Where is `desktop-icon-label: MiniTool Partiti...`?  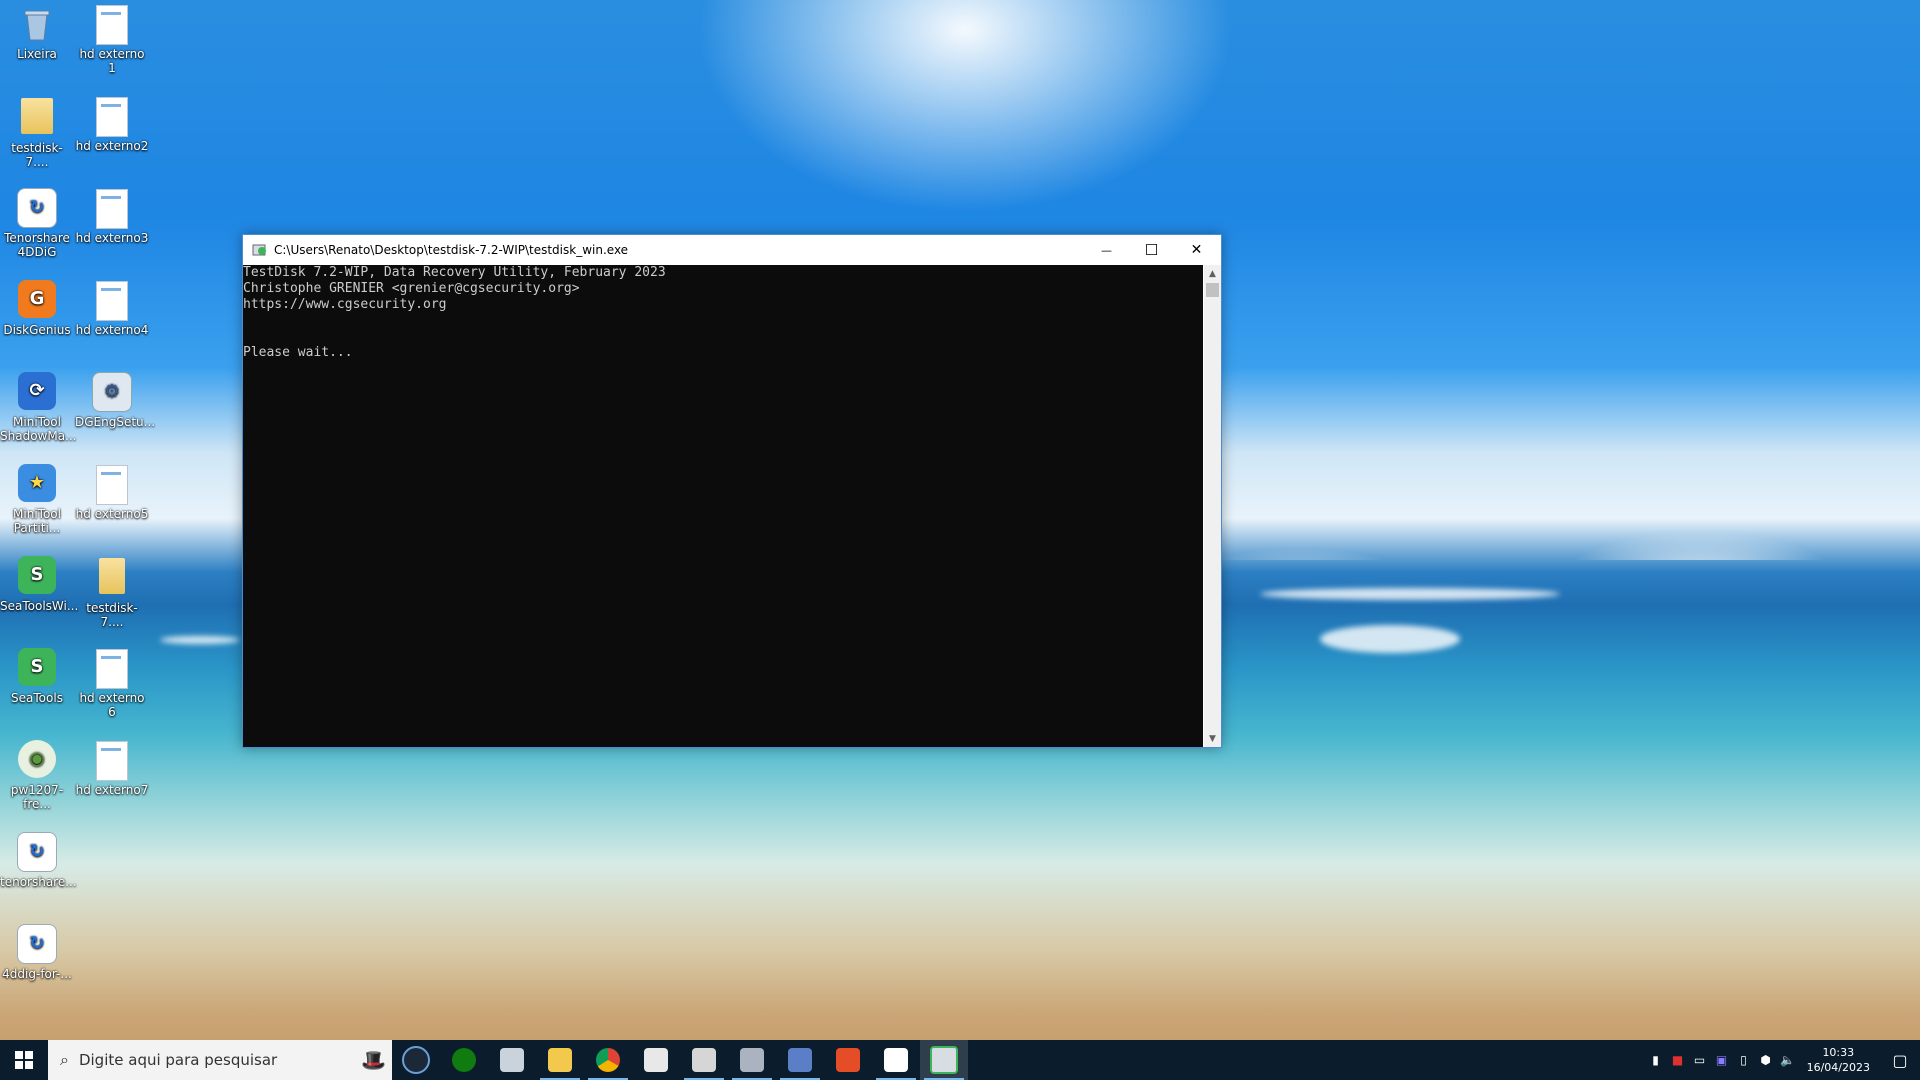
desktop-icon-label: MiniTool Partiti... is located at coordinates (37, 521).